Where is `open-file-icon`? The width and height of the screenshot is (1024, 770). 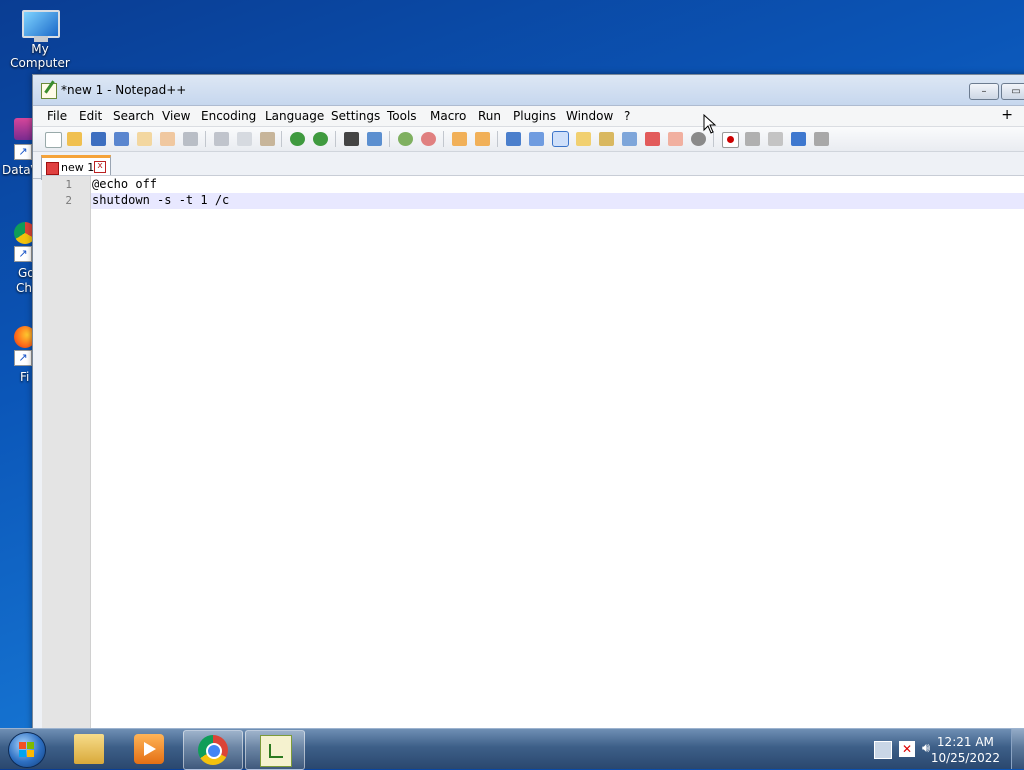 open-file-icon is located at coordinates (74, 139).